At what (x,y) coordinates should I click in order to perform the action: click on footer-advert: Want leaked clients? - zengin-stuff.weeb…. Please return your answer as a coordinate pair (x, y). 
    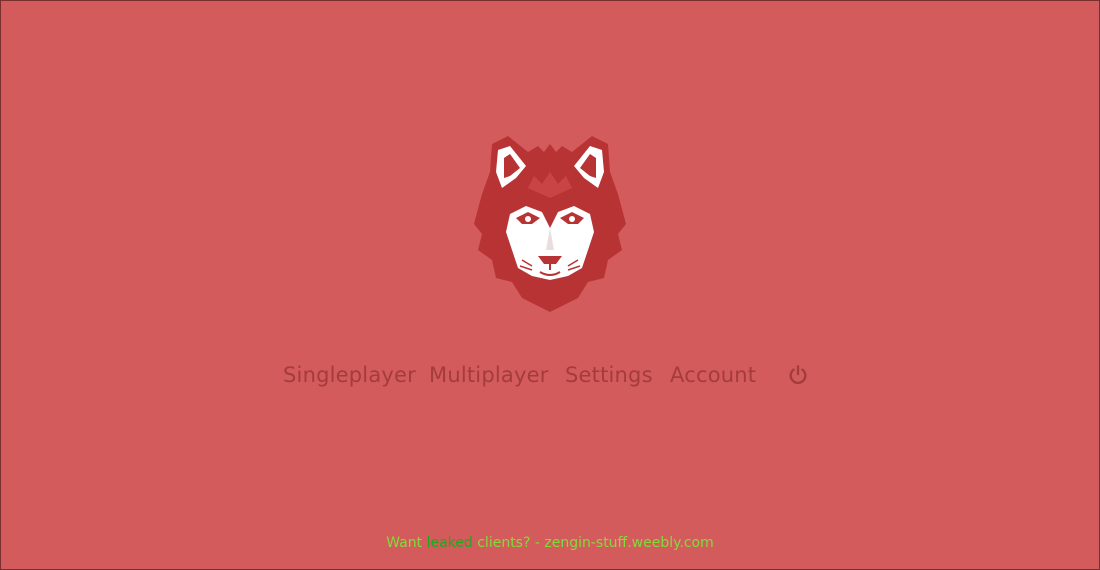
    Looking at the image, I should click on (550, 543).